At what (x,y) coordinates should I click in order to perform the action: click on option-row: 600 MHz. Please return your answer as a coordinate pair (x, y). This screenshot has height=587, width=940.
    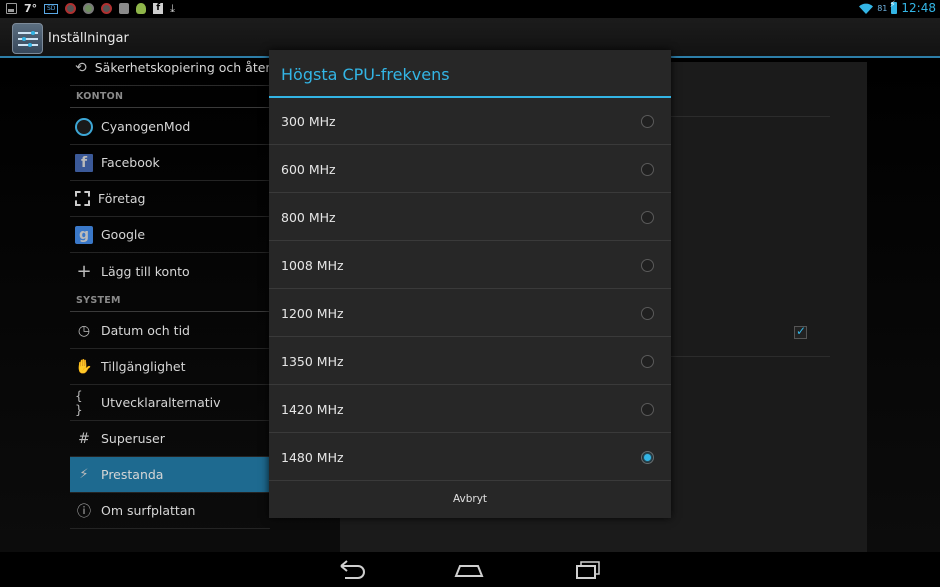
    Looking at the image, I should click on (470, 169).